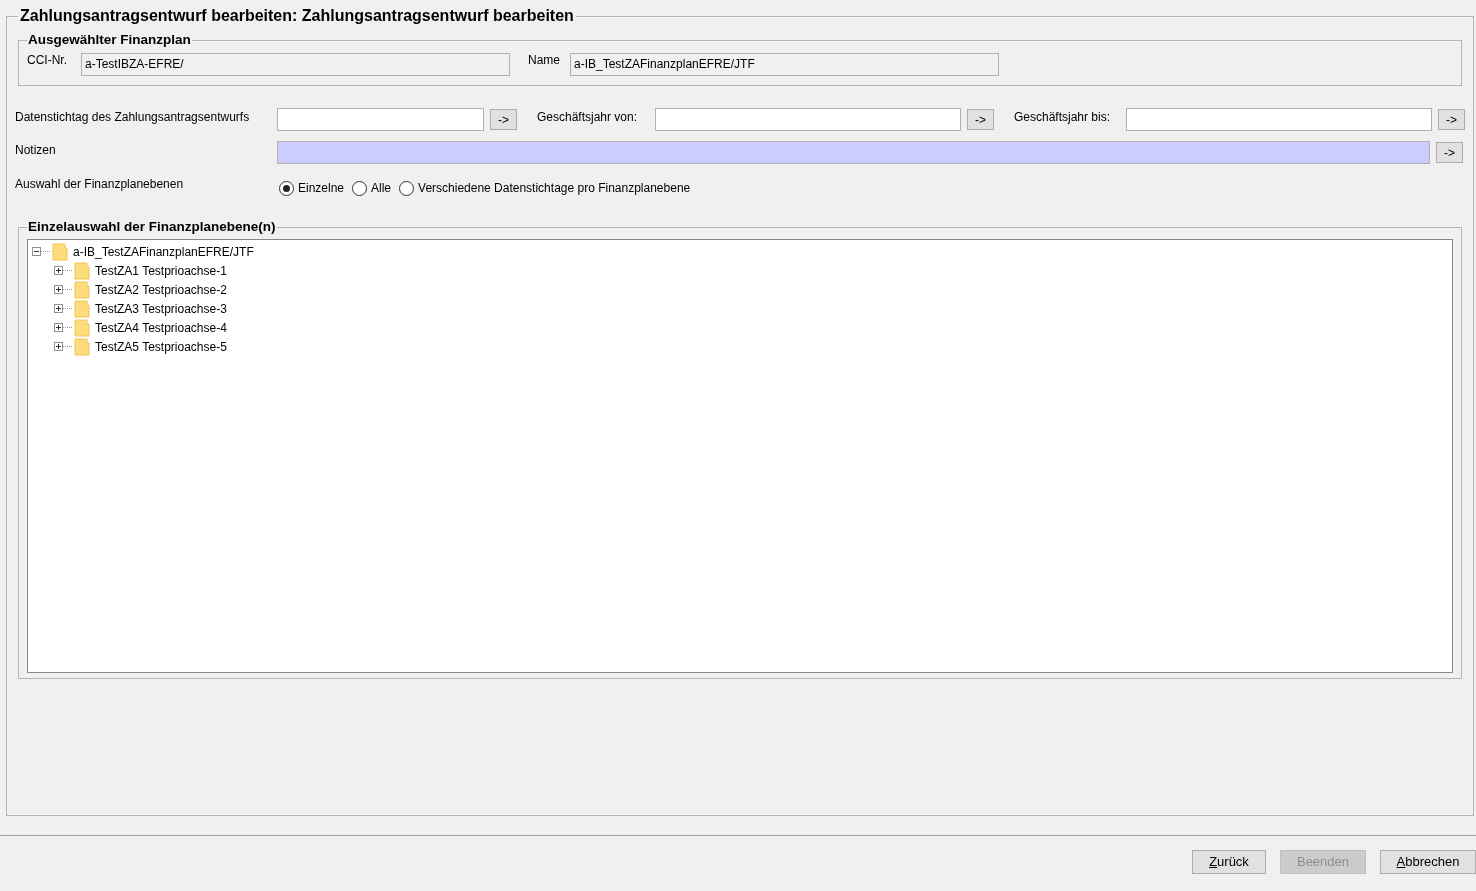  Describe the element at coordinates (1428, 862) in the screenshot. I see `dialog-button: Abbrechen` at that location.